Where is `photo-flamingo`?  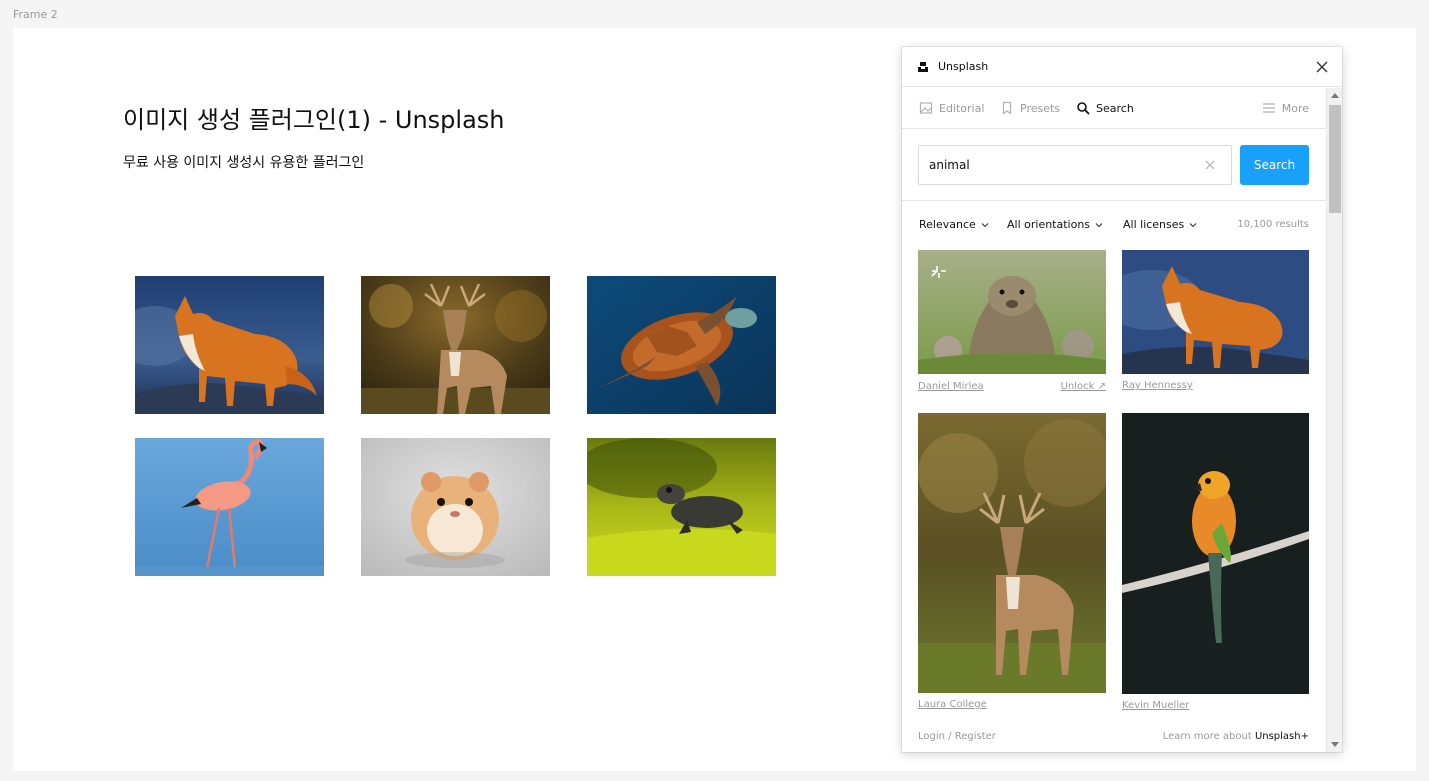 photo-flamingo is located at coordinates (229, 507).